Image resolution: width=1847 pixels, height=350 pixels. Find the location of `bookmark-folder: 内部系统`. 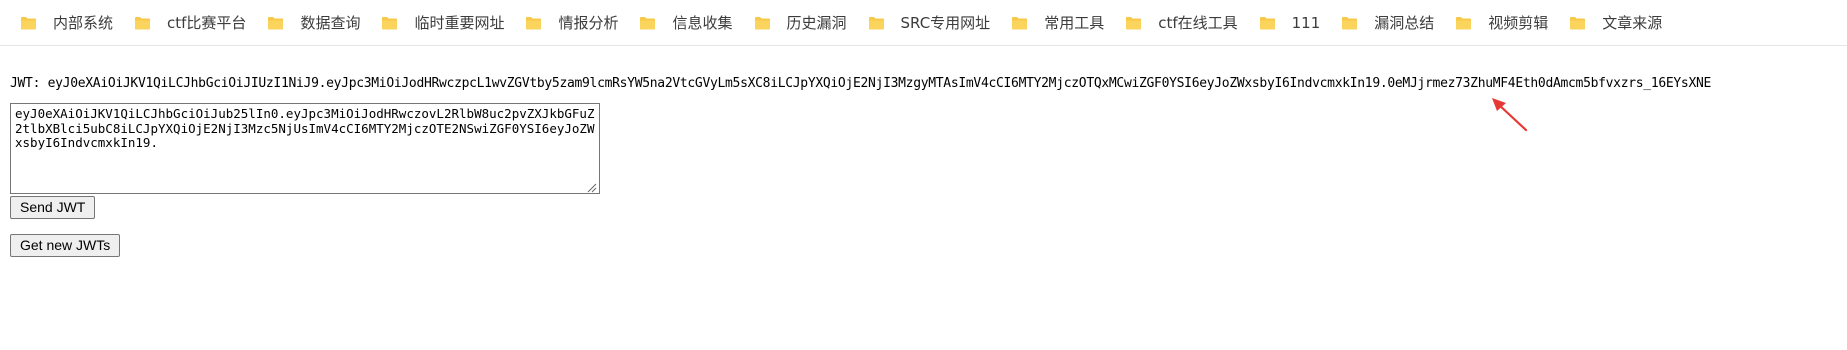

bookmark-folder: 内部系统 is located at coordinates (67, 23).